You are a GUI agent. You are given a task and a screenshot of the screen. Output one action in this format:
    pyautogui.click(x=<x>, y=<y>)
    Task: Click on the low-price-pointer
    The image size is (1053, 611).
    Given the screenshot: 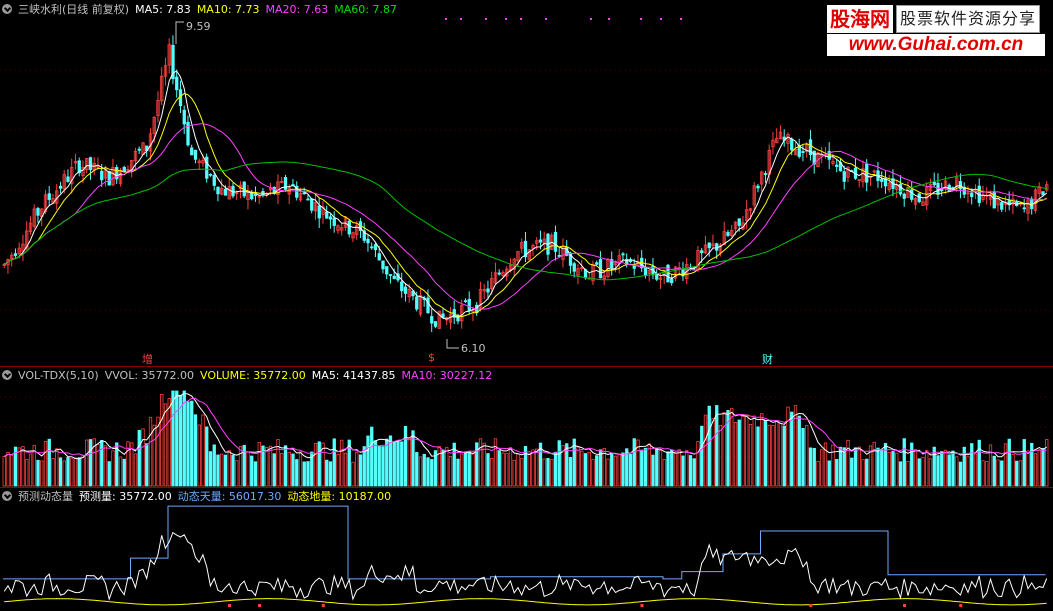 What is the action you would take?
    pyautogui.click(x=452, y=344)
    